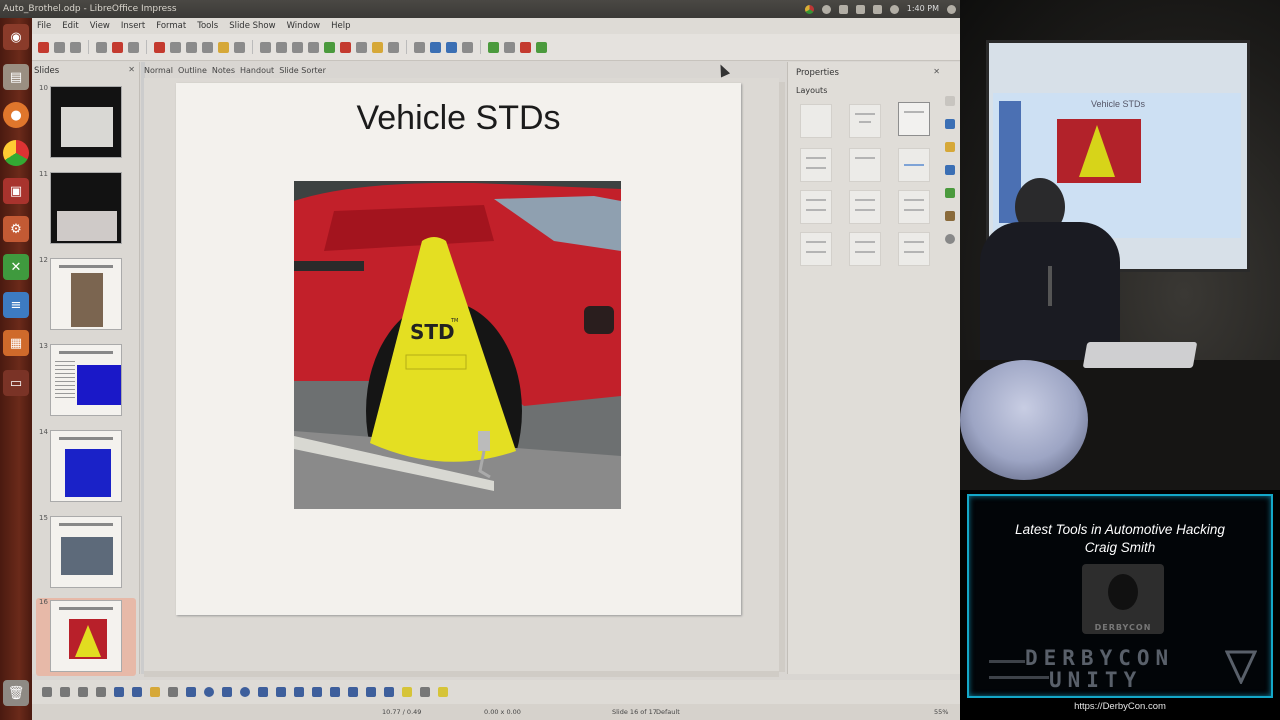  Describe the element at coordinates (133, 26) in the screenshot. I see `menu-insert: Insert` at that location.